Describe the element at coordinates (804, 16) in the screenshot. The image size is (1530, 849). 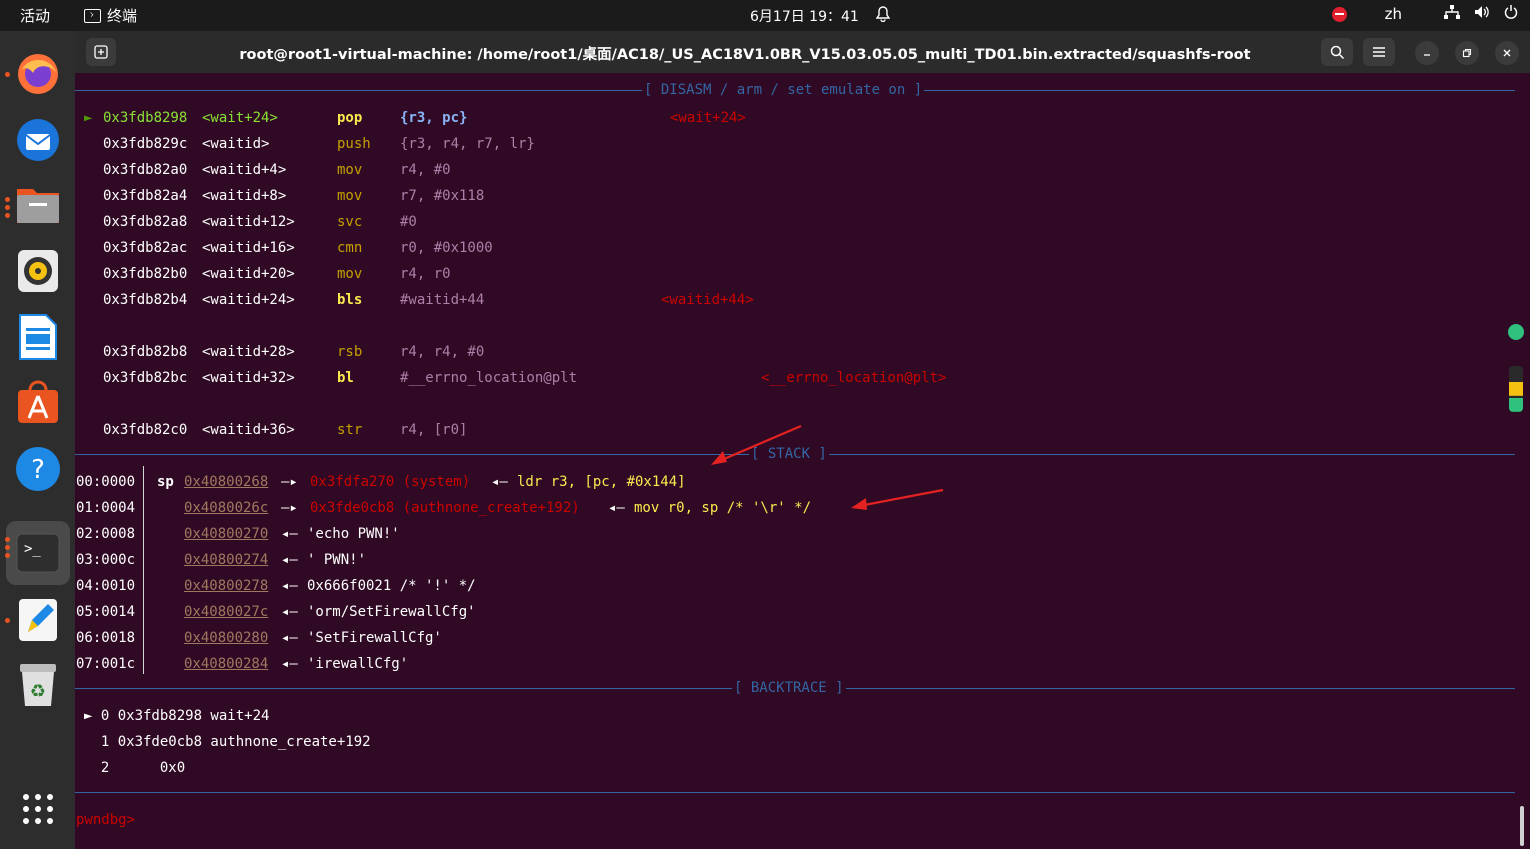
I see `clock: 6月17日 19：41` at that location.